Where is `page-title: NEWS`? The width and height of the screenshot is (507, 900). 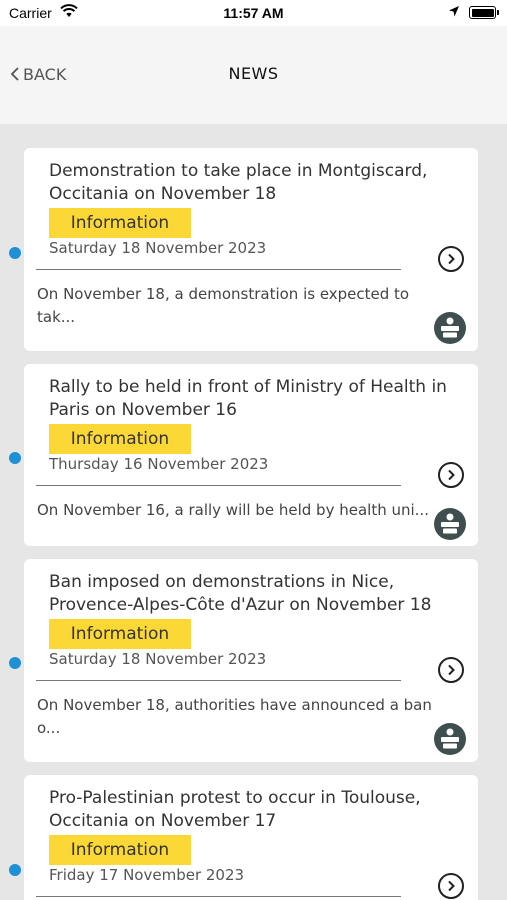
page-title: NEWS is located at coordinates (253, 73).